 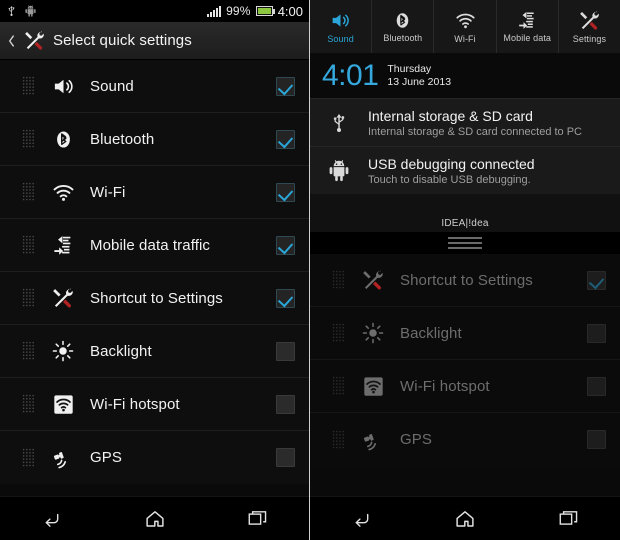 I want to click on tile-label: Mobile data, so click(x=527, y=38).